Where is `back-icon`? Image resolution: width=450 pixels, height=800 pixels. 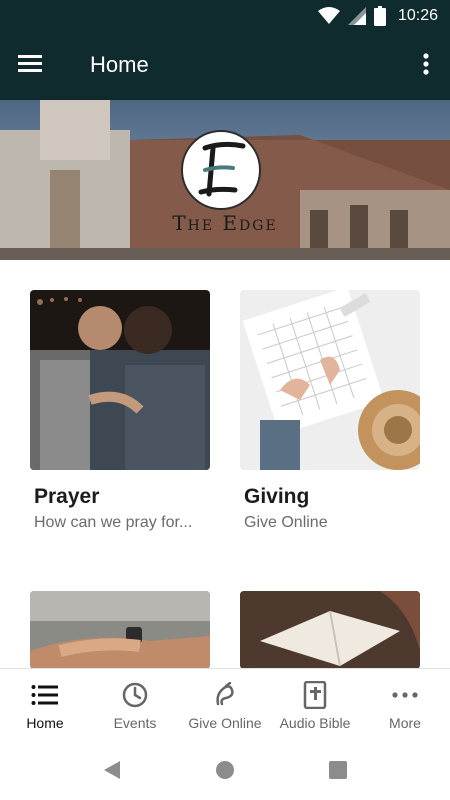
back-icon is located at coordinates (112, 770).